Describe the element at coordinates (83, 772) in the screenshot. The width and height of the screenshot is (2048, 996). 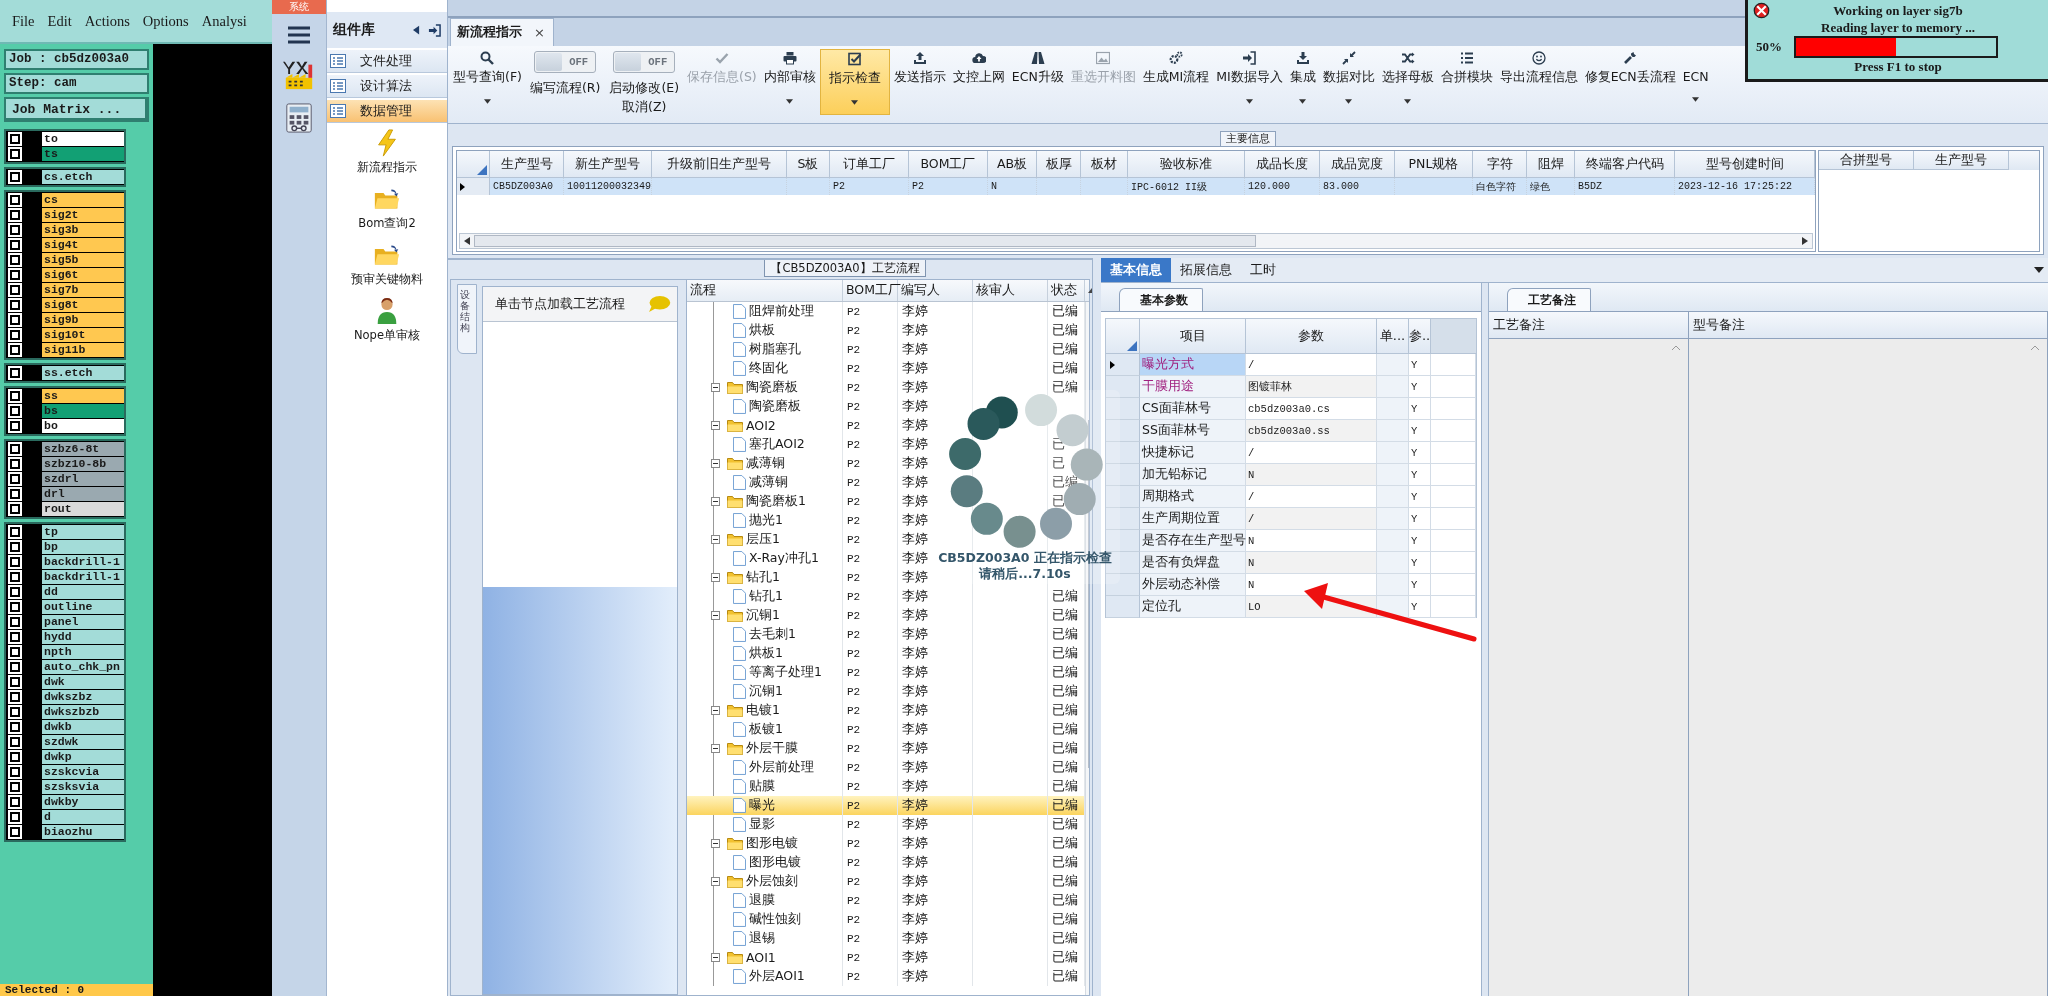
I see `layer-name: szskcvia` at that location.